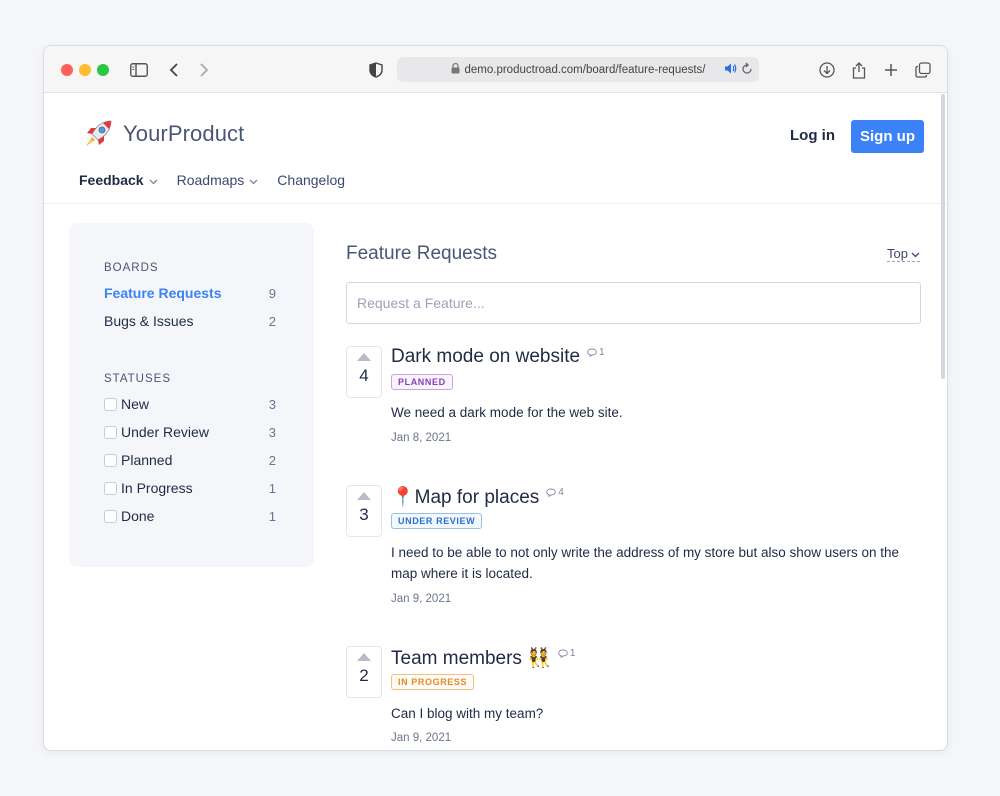  I want to click on nav-changelog-label: Changelog, so click(311, 180).